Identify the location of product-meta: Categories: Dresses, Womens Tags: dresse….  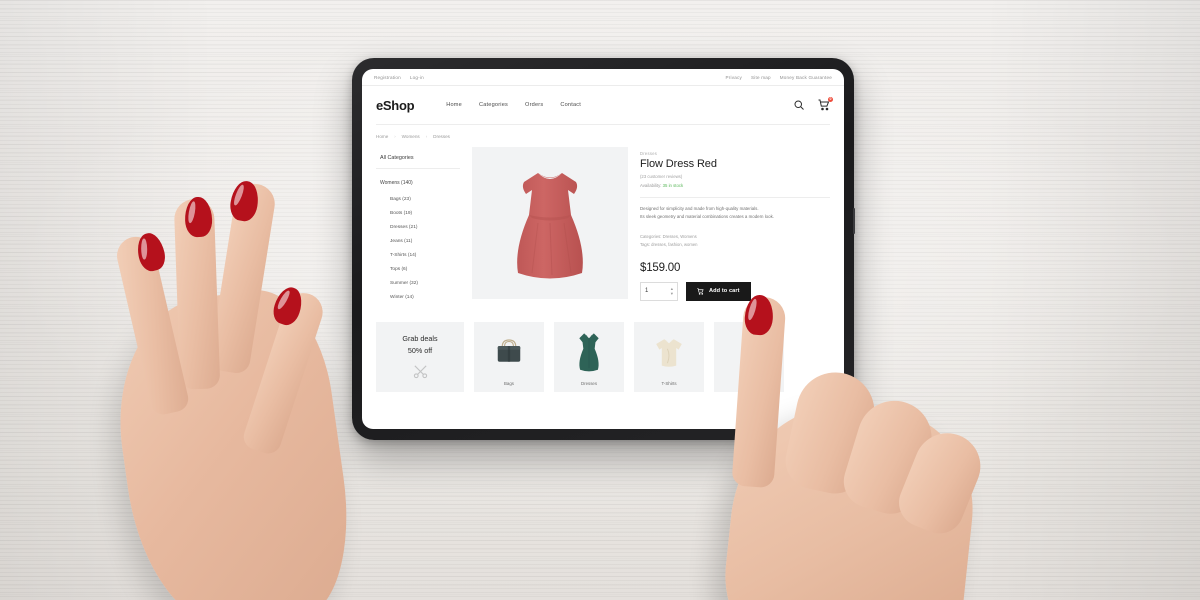
(735, 240).